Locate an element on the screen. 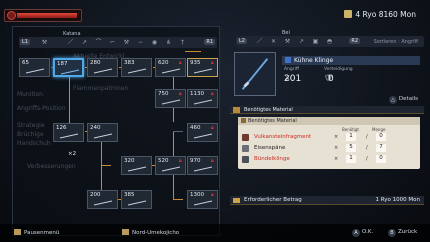  sort-label: Sortieren : Angriff is located at coordinates (396, 42).